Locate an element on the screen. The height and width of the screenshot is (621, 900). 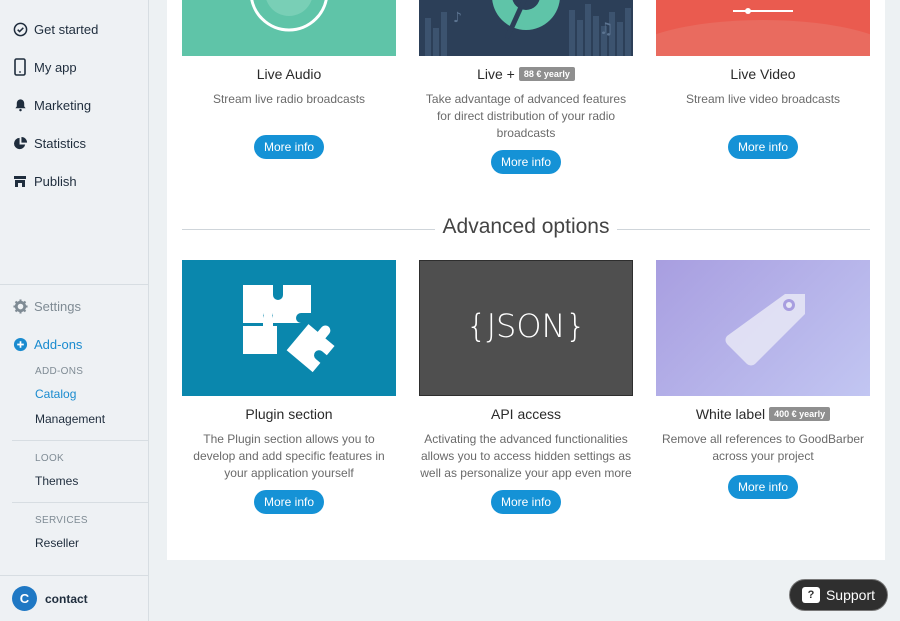
sidebar-item-marketing: Marketing is located at coordinates (51, 105).